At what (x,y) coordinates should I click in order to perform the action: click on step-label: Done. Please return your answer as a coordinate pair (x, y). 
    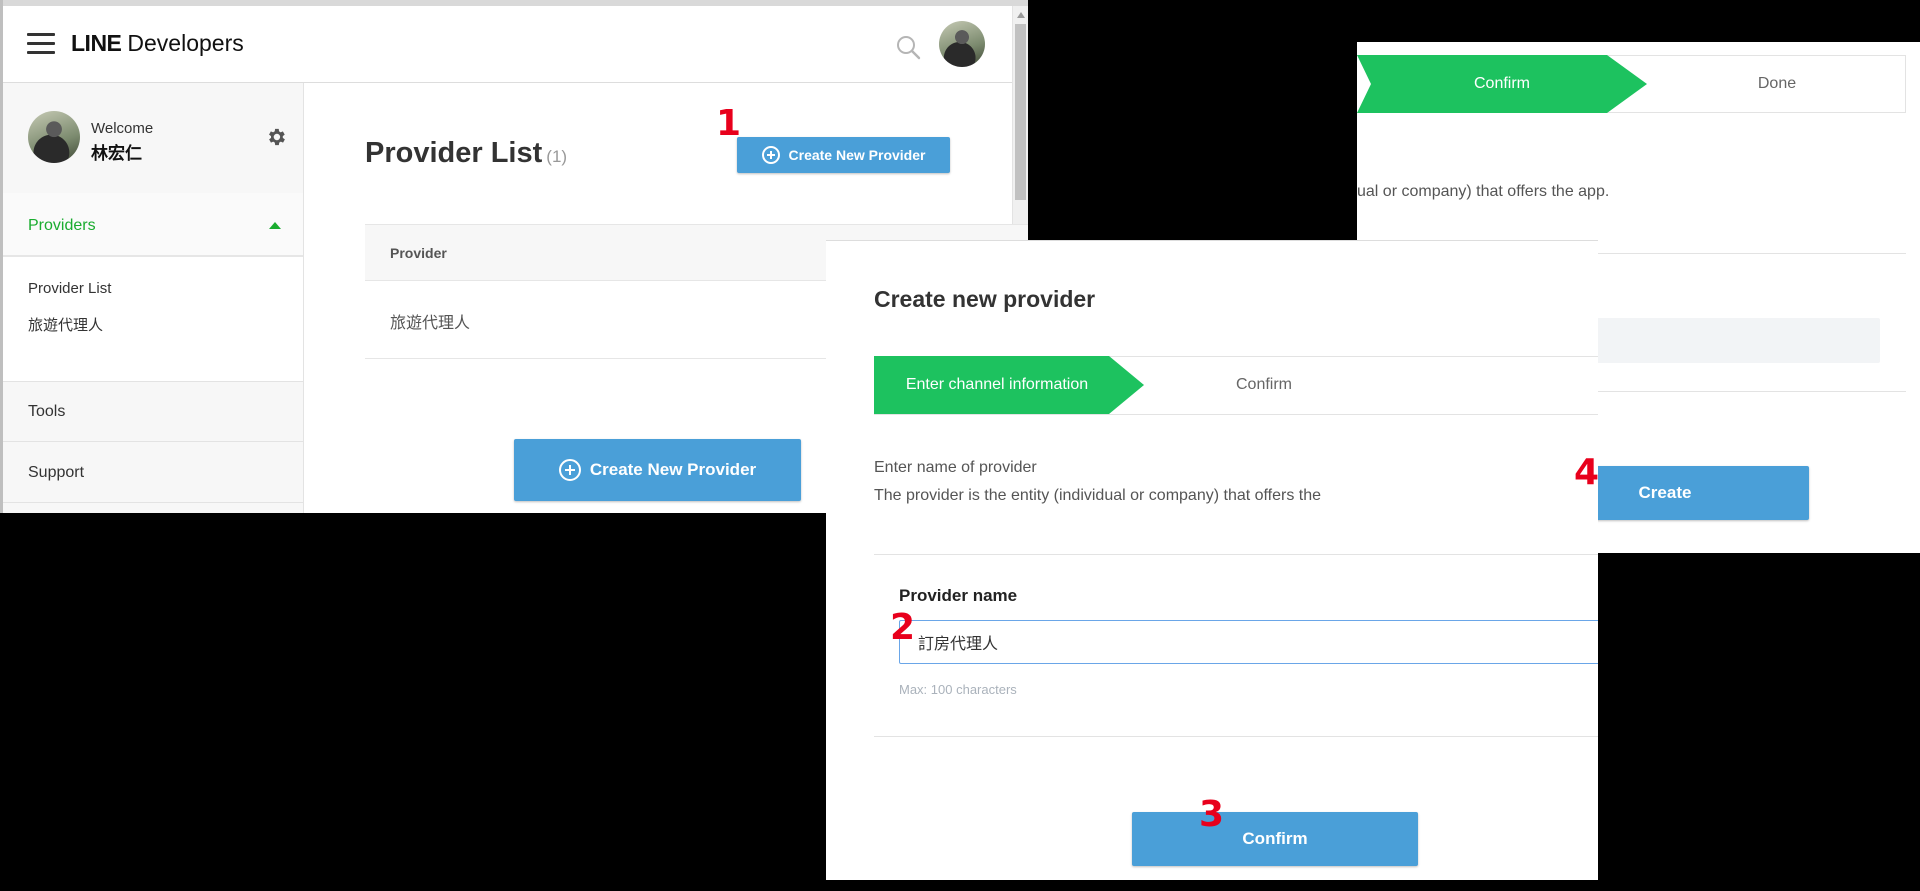
    Looking at the image, I should click on (1777, 83).